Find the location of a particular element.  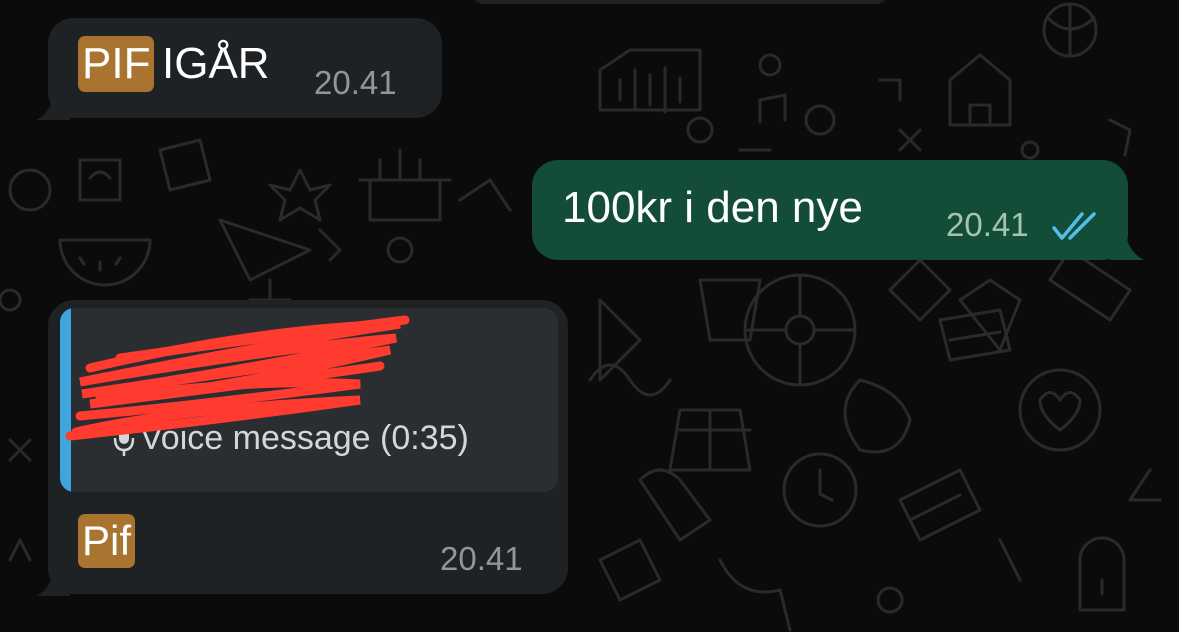

reply-quote: Voice message (0:35) is located at coordinates (309, 400).